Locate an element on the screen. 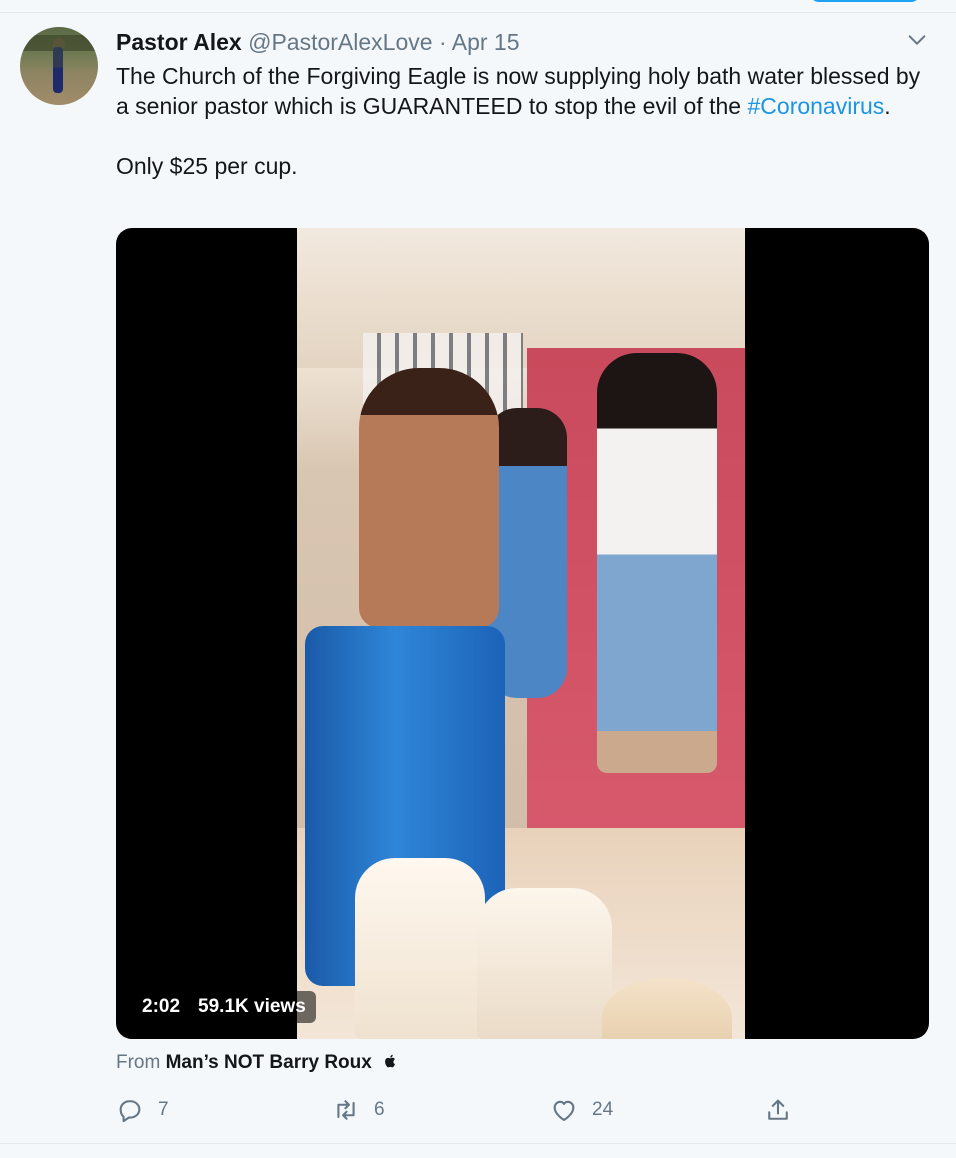 This screenshot has height=1158, width=956. apple-icon is located at coordinates (390, 1061).